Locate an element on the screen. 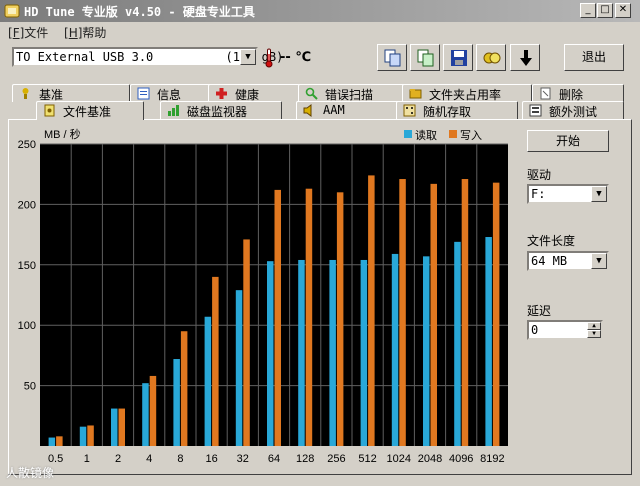  spin-down-button: ▼ is located at coordinates (594, 334).